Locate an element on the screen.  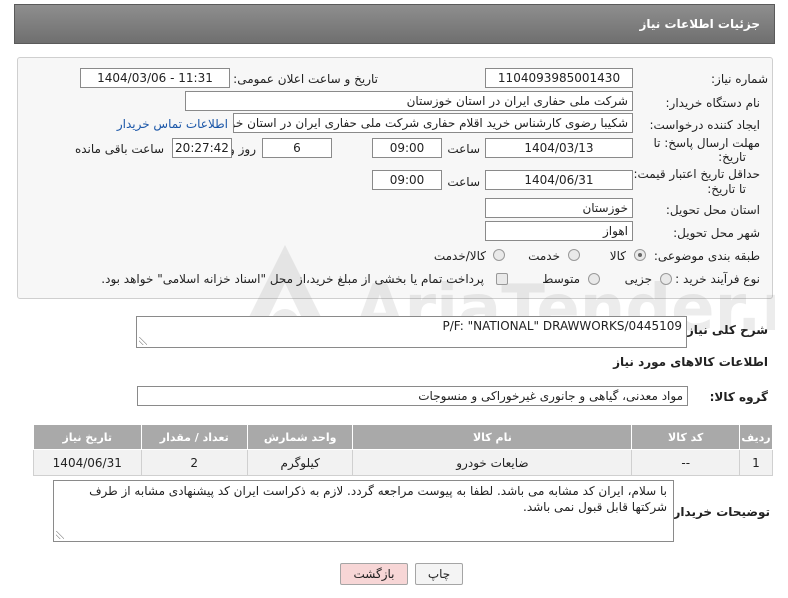
process-option-medium: متوسط is located at coordinates (561, 279).